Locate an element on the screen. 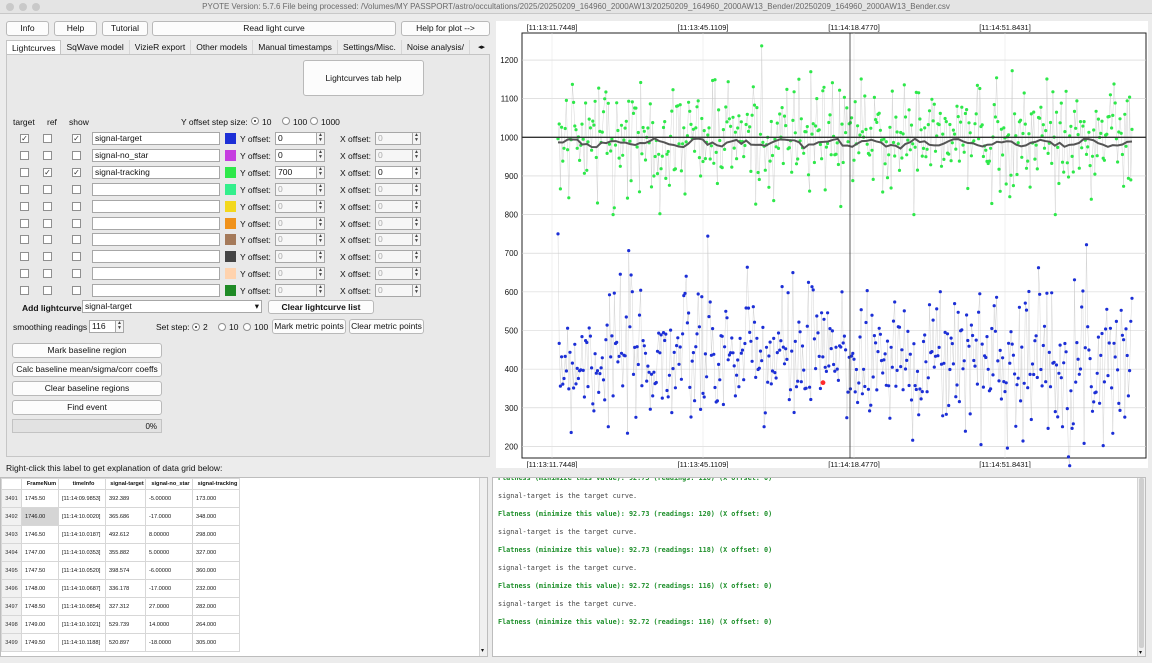  clear-metric-points-button: Clear metric points is located at coordinates (386, 326).